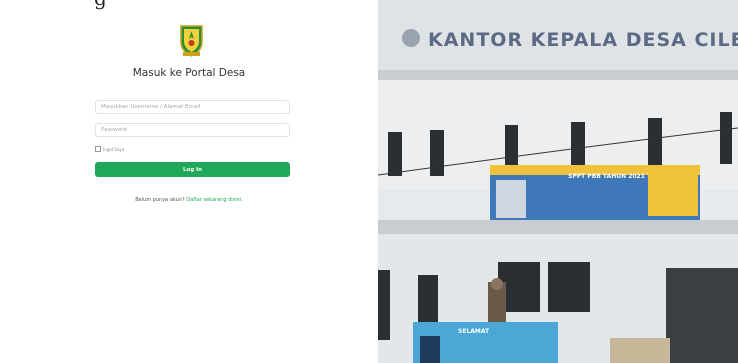 The height and width of the screenshot is (363, 738). Describe the element at coordinates (583, 40) in the screenshot. I see `building-sign-text: KANTOR KEPALA DESA CILELES` at that location.